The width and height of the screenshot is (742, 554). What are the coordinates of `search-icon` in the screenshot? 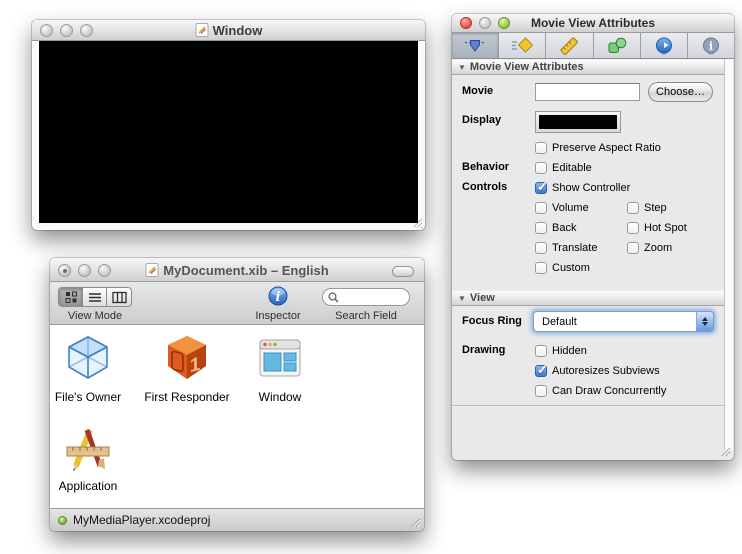 It's located at (333, 297).